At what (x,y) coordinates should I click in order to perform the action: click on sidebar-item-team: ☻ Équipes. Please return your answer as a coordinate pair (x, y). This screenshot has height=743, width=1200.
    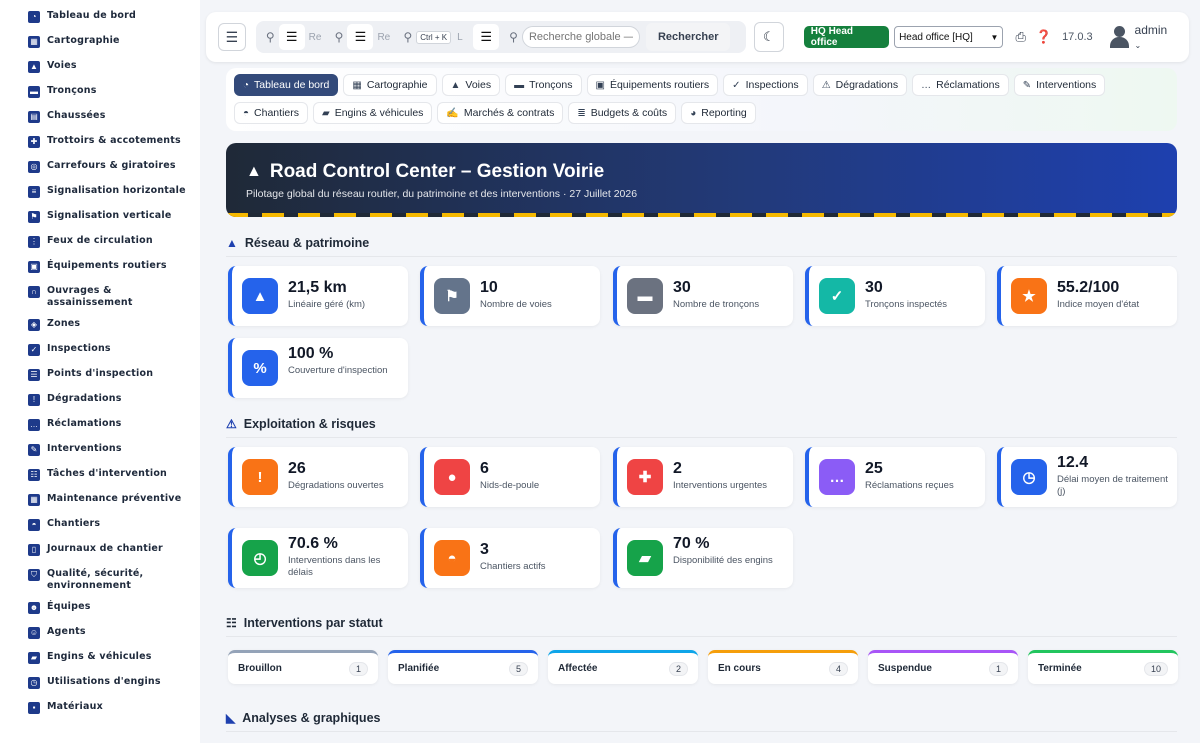
    Looking at the image, I should click on (100, 609).